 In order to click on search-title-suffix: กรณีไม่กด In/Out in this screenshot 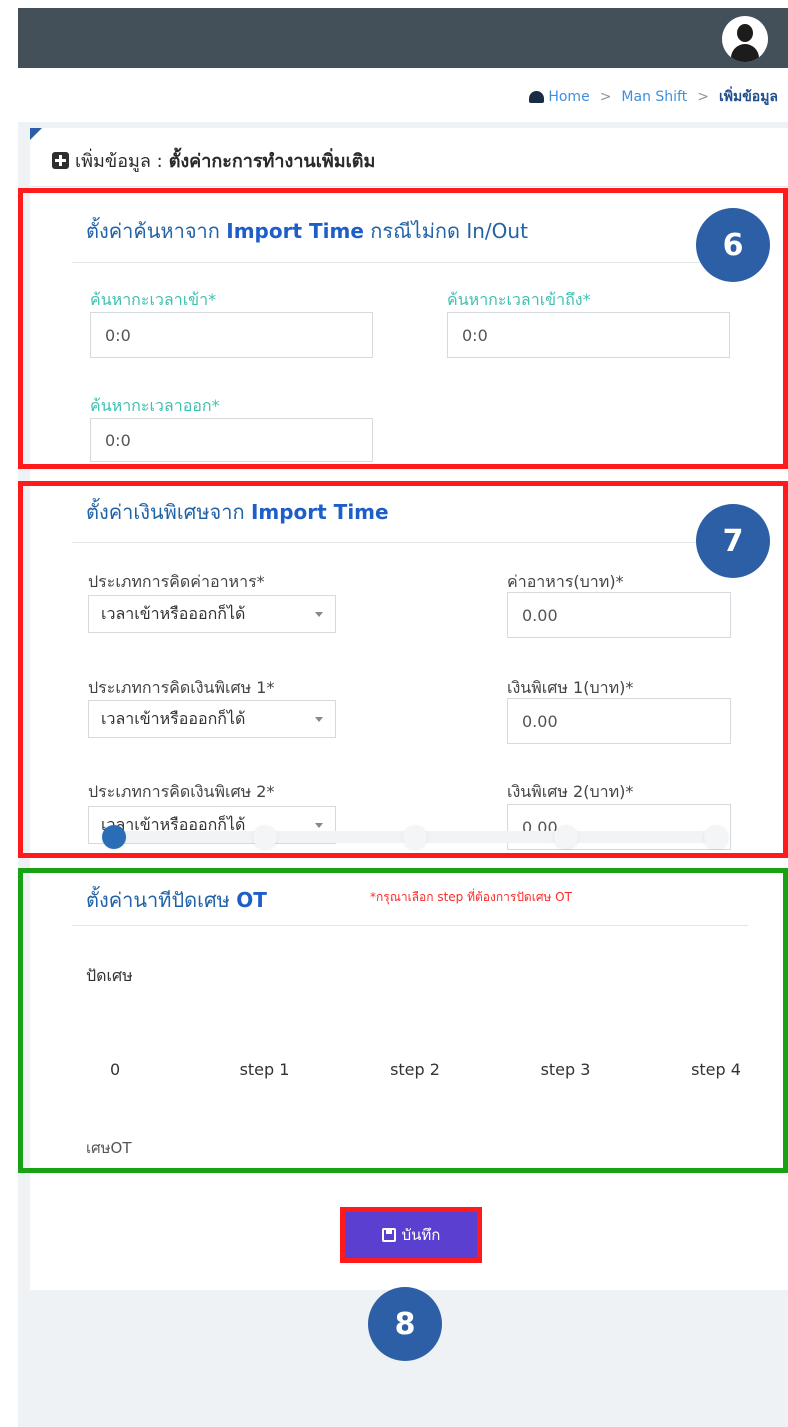, I will do `click(449, 231)`.